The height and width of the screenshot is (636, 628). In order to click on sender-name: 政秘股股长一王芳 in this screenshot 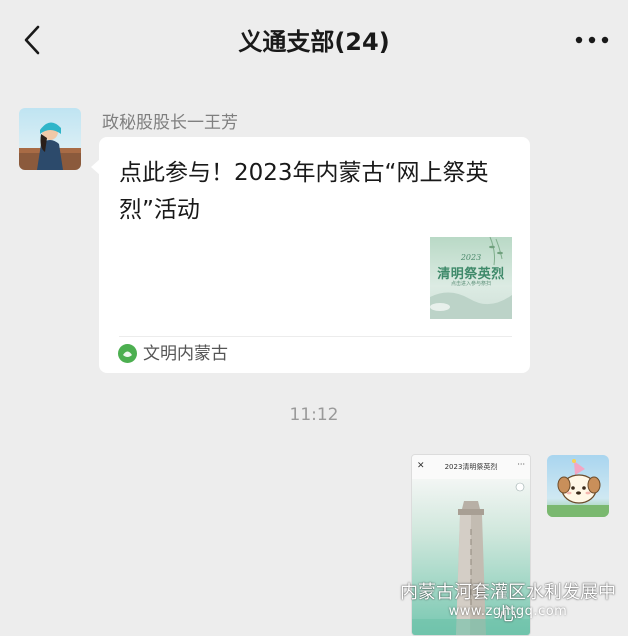, I will do `click(170, 123)`.